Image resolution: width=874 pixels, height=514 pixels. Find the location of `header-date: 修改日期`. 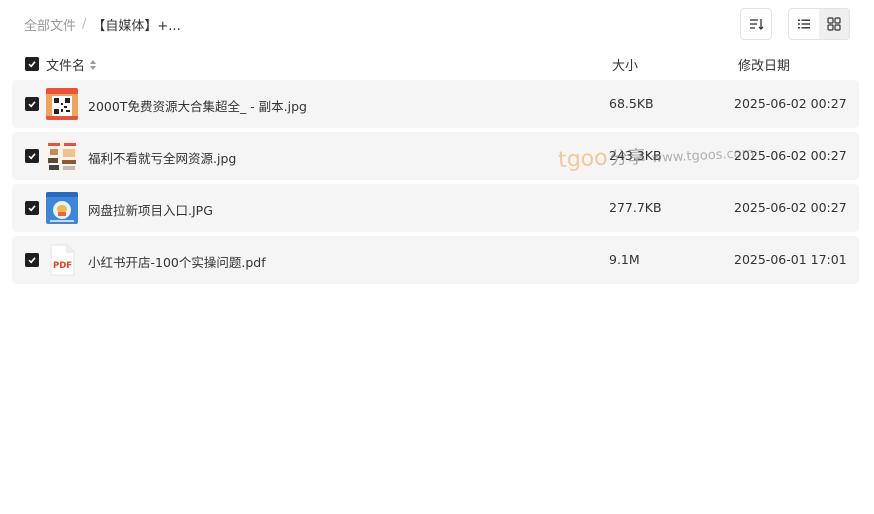

header-date: 修改日期 is located at coordinates (764, 64).